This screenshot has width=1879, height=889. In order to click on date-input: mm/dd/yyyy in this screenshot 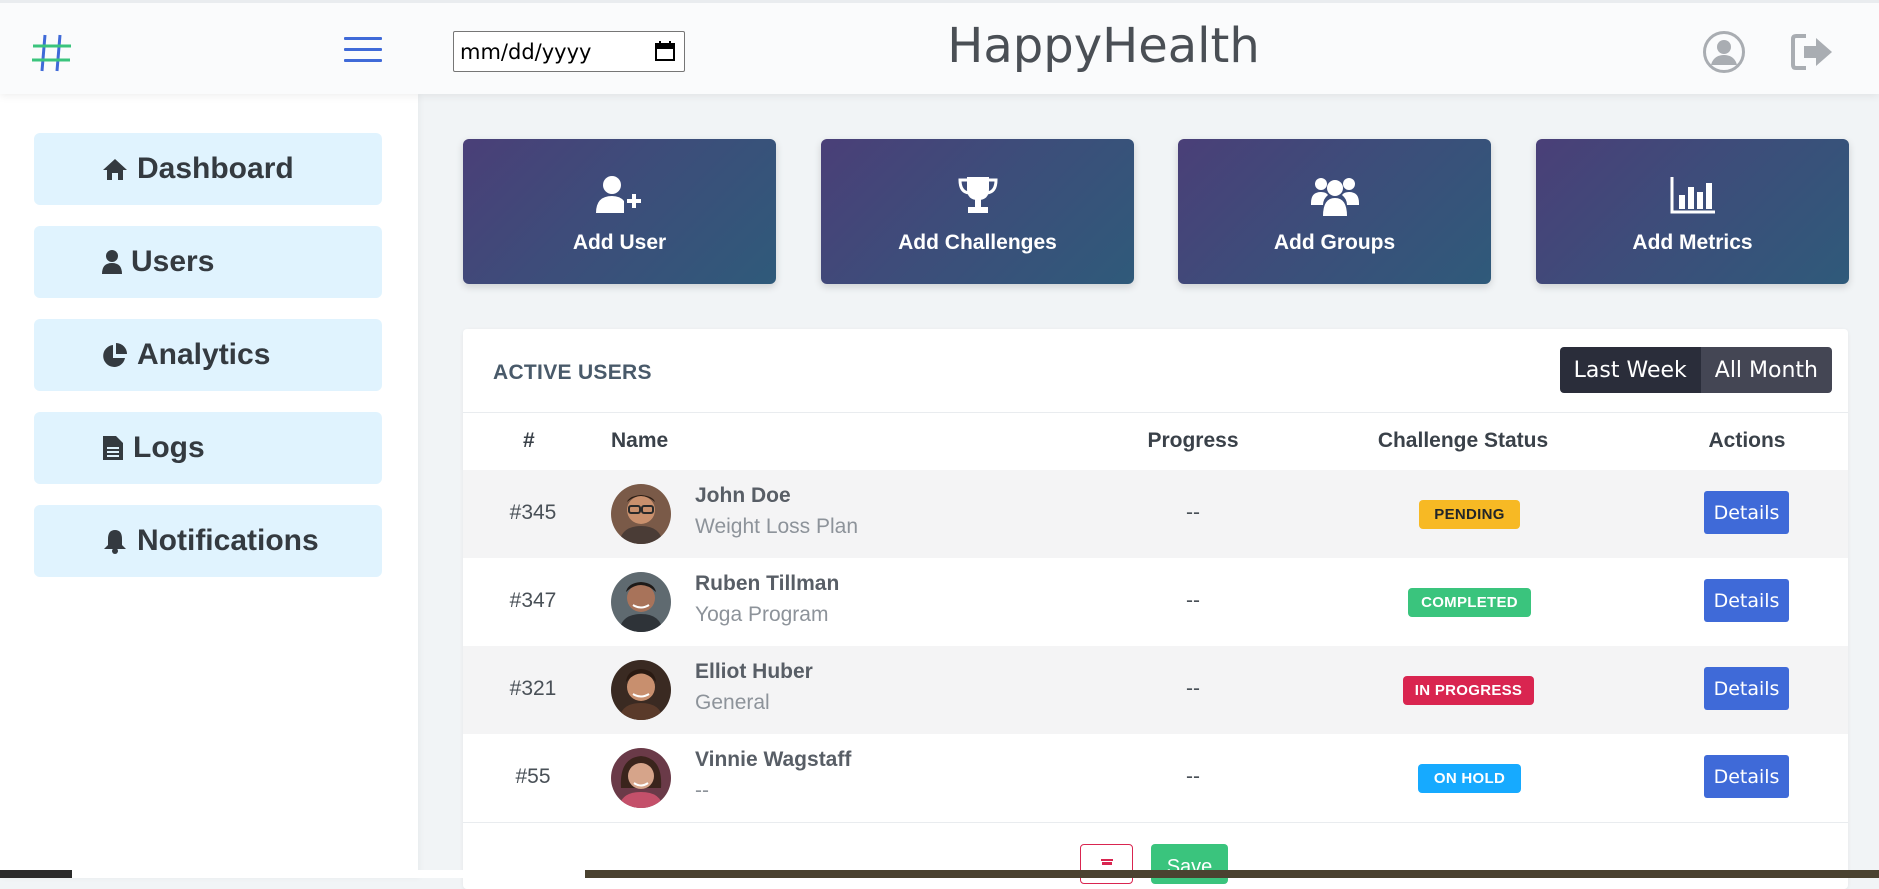, I will do `click(569, 51)`.